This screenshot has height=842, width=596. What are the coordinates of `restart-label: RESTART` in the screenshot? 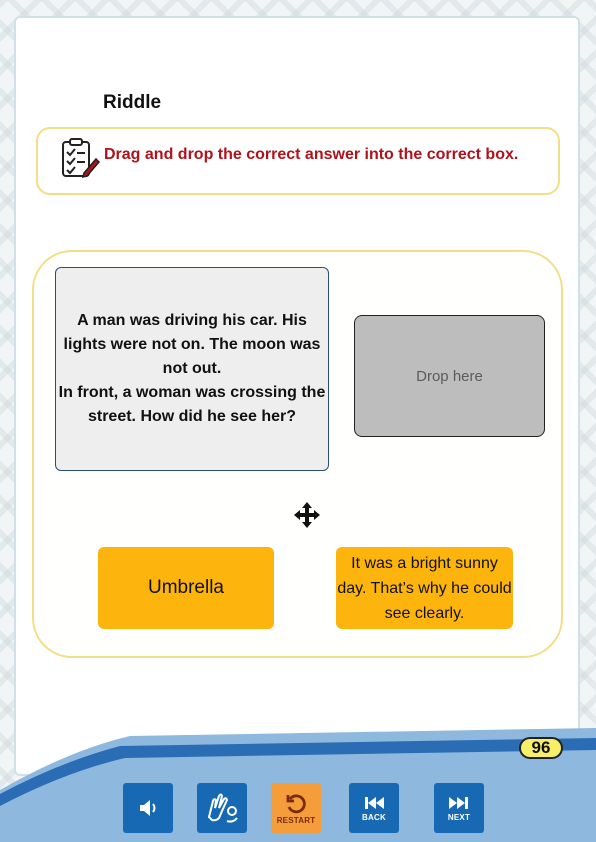 It's located at (296, 820).